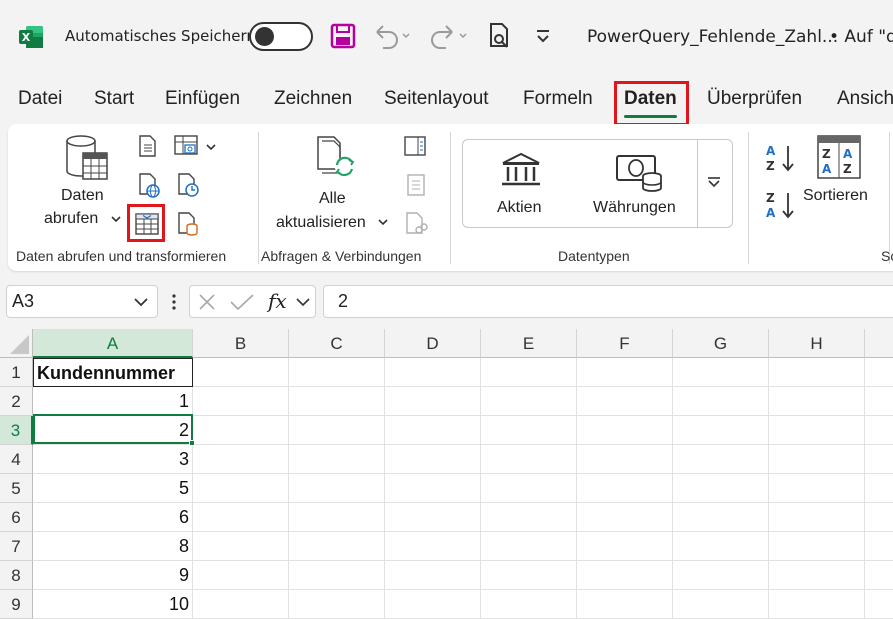 The image size is (893, 619). What do you see at coordinates (187, 146) in the screenshot?
I see `recent-sources-icon` at bounding box center [187, 146].